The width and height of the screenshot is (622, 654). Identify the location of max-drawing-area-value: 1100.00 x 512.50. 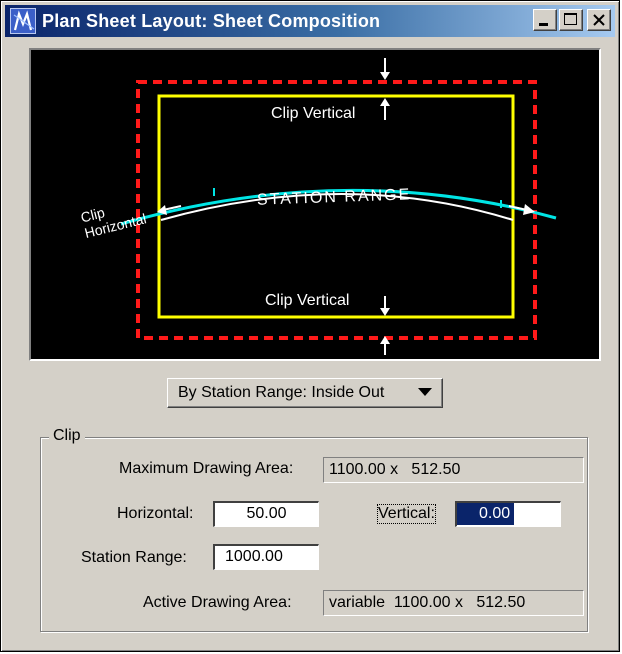
(453, 470).